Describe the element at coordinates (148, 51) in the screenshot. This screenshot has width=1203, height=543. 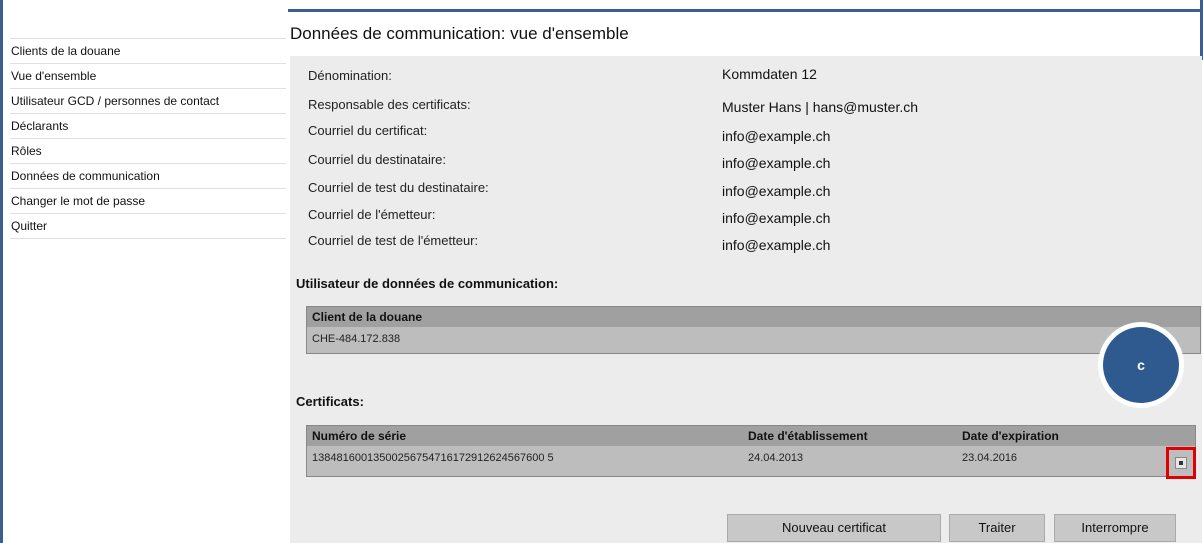
I see `sidebar-item-clients: Clients de la douane` at that location.